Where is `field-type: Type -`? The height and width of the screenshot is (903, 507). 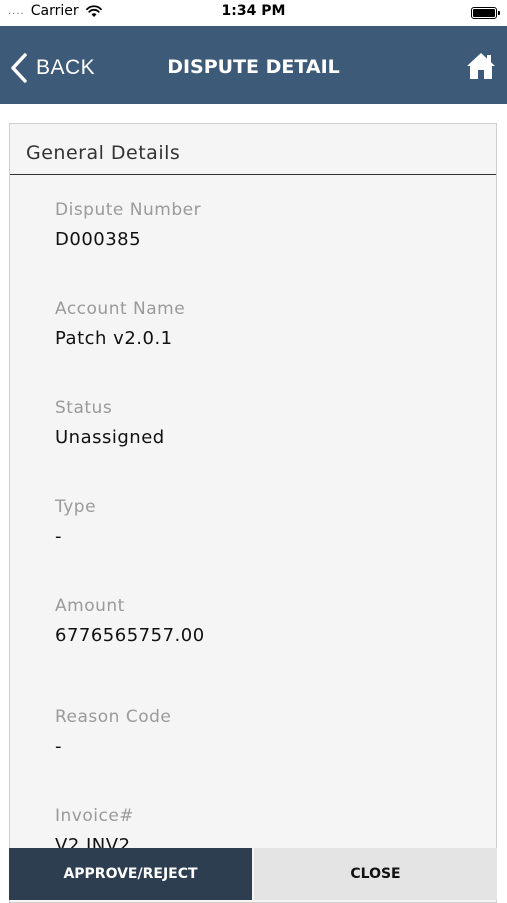
field-type: Type - is located at coordinates (75, 522).